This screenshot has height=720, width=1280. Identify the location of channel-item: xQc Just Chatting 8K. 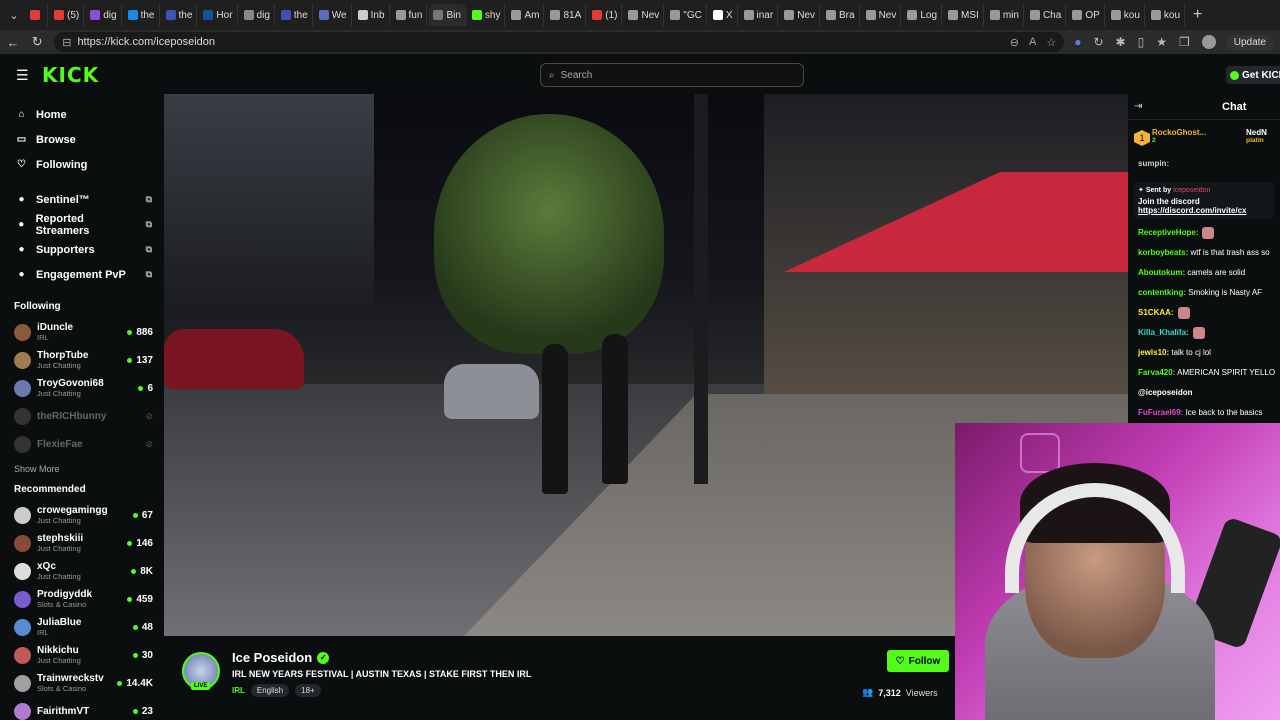
(82, 571).